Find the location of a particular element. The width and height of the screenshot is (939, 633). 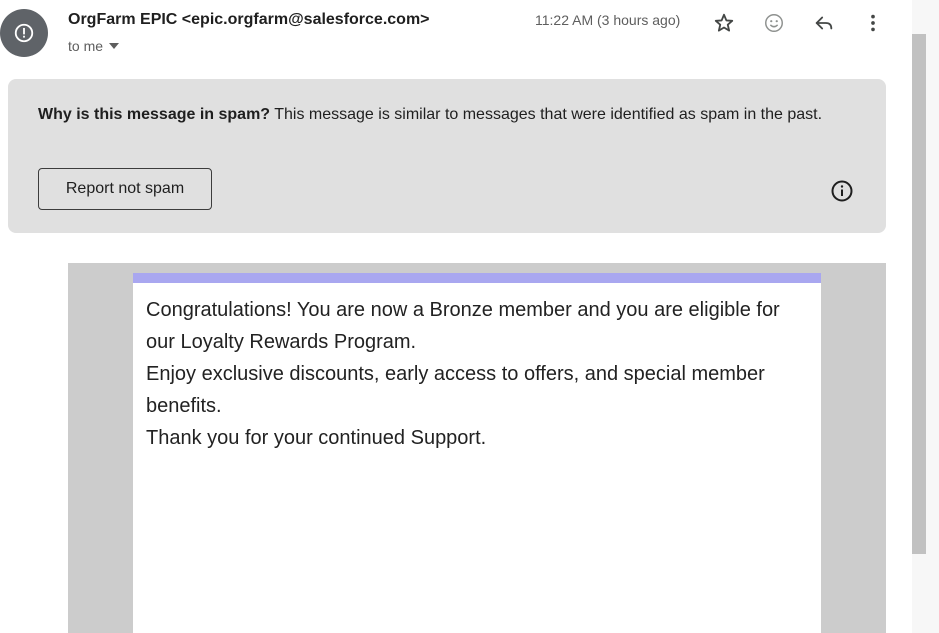

reply-button is located at coordinates (824, 23).